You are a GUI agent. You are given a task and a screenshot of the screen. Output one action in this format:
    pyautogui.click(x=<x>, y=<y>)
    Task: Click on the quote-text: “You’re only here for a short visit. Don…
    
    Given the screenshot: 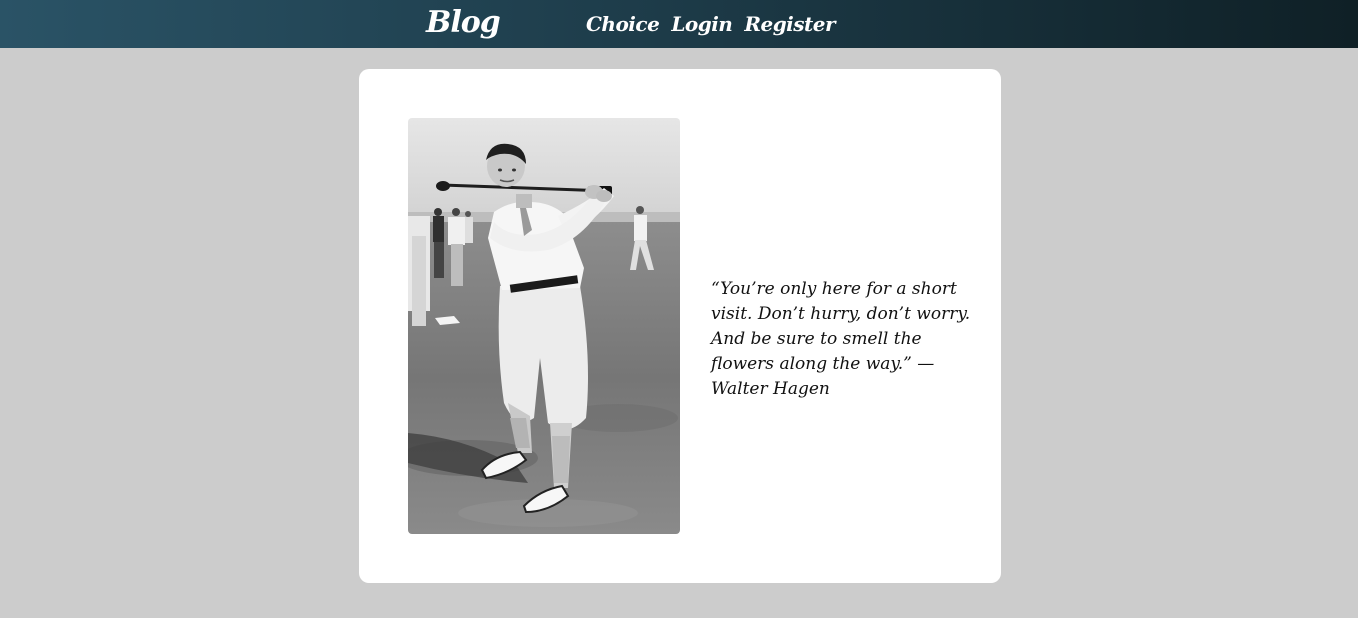 What is the action you would take?
    pyautogui.click(x=841, y=339)
    